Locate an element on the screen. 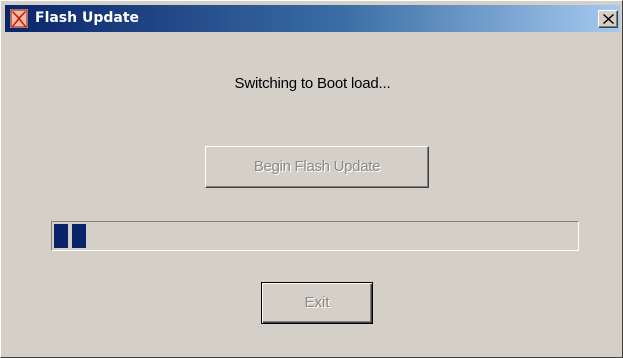 The height and width of the screenshot is (358, 623). exit-button: Exit is located at coordinates (317, 303).